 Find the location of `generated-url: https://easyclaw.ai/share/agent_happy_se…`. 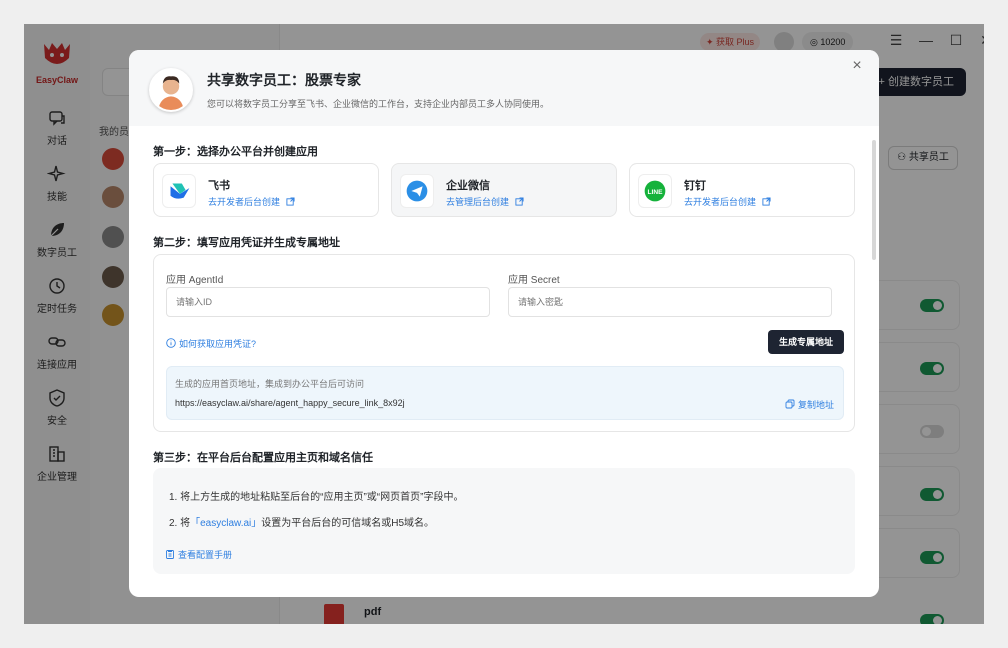

generated-url: https://easyclaw.ai/share/agent_happy_se… is located at coordinates (290, 403).